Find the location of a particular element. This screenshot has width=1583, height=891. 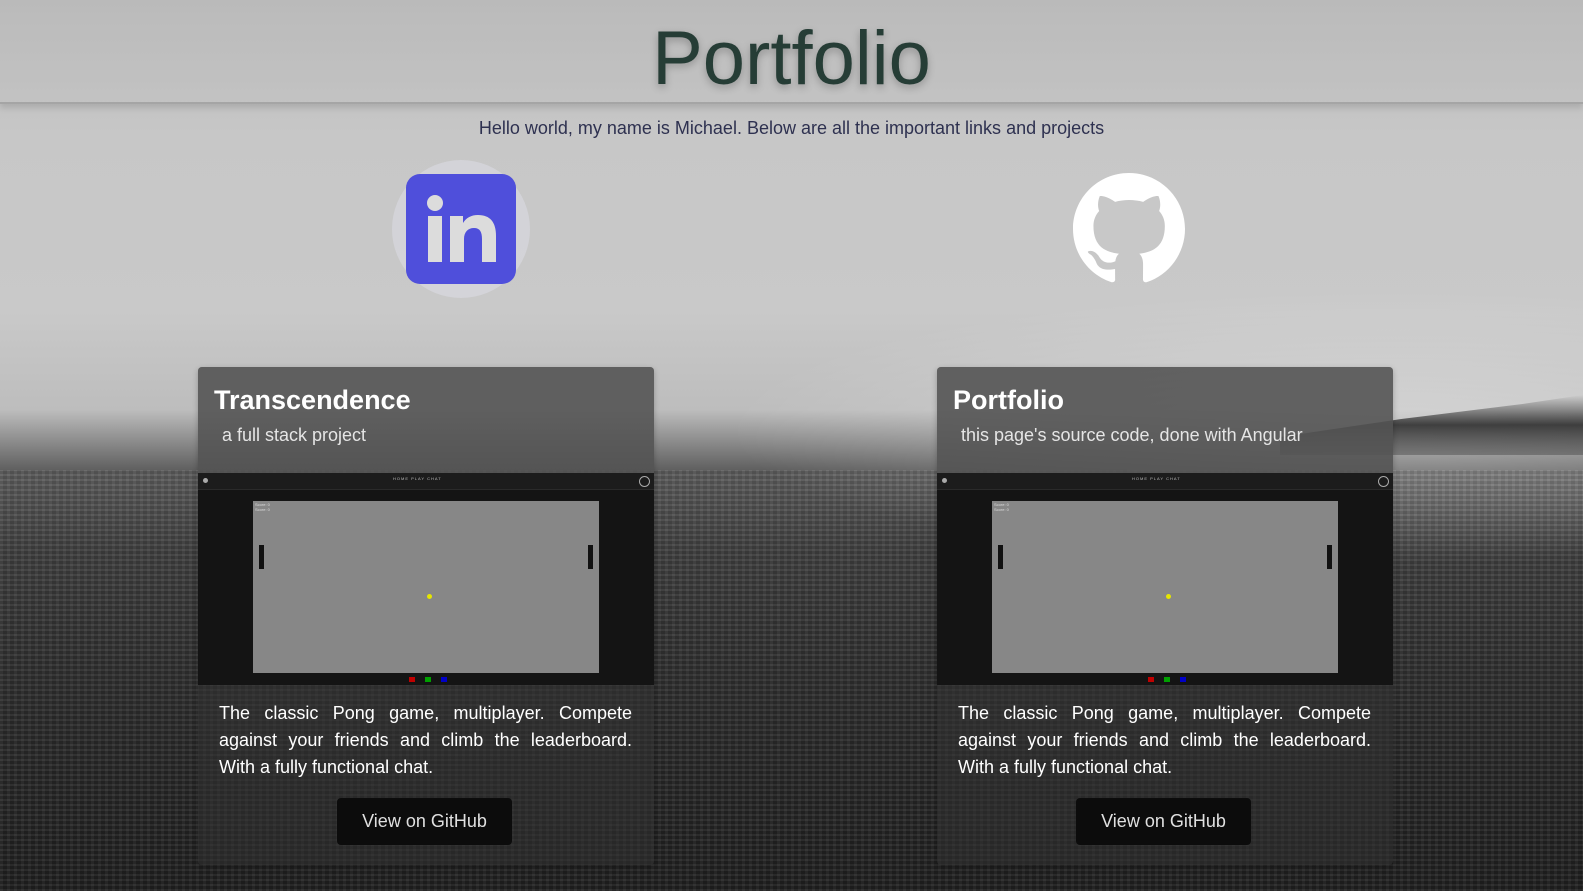

card-subtitle: a full stack project is located at coordinates (294, 435).